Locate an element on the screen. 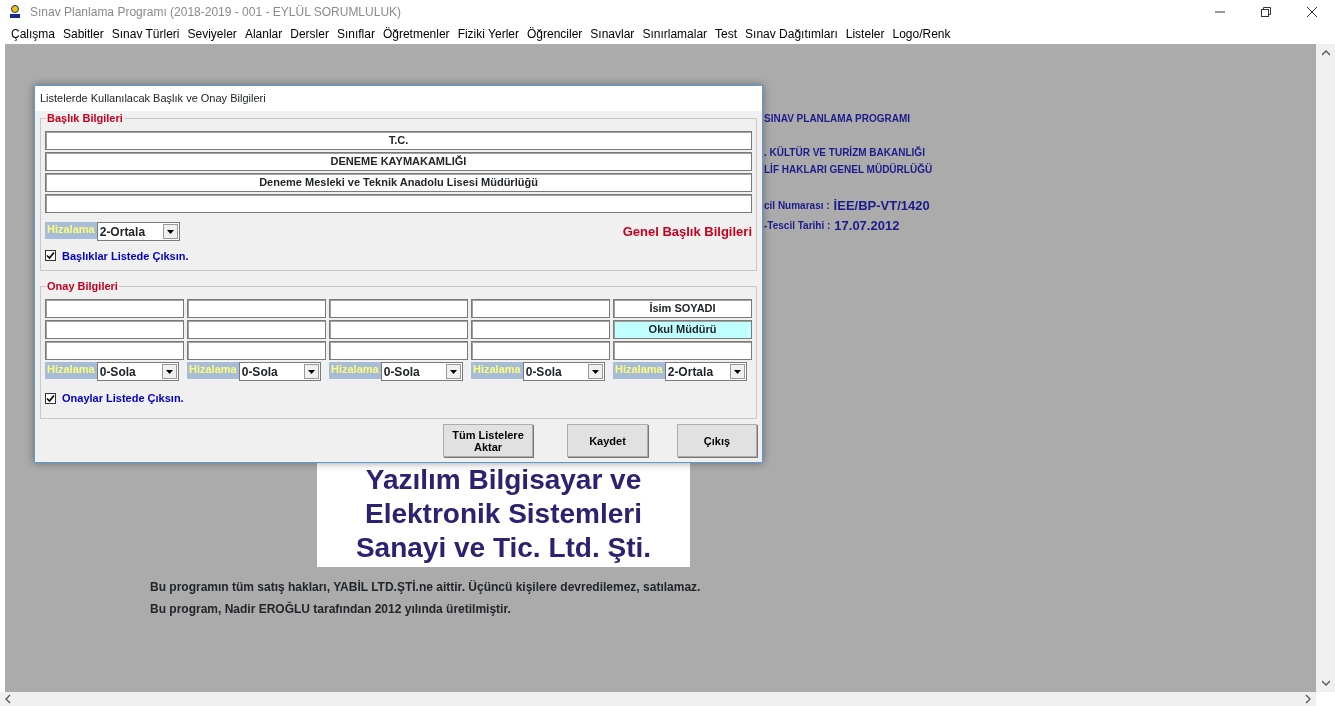 Image resolution: width=1335 pixels, height=706 pixels. menu-item: Seviyeler is located at coordinates (212, 34).